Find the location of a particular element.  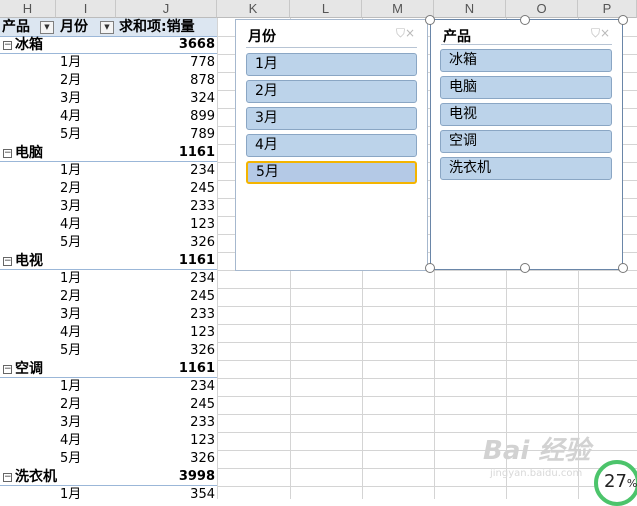

slicer-product-item: 冰箱 is located at coordinates (526, 60).